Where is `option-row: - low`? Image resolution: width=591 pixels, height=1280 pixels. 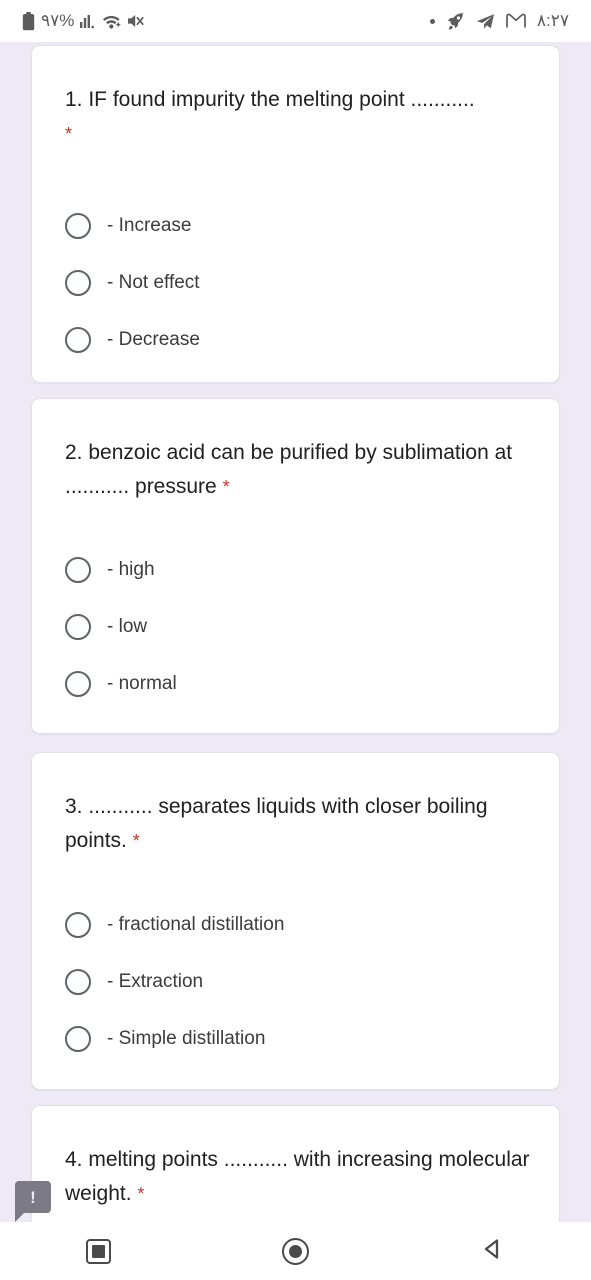 option-row: - low is located at coordinates (302, 626).